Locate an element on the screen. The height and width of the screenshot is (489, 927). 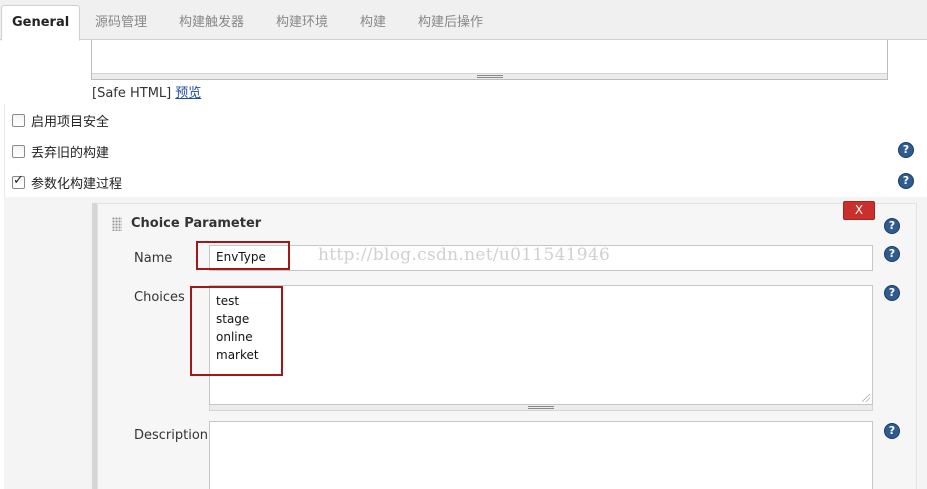
highlight-box-choices is located at coordinates (236, 331).